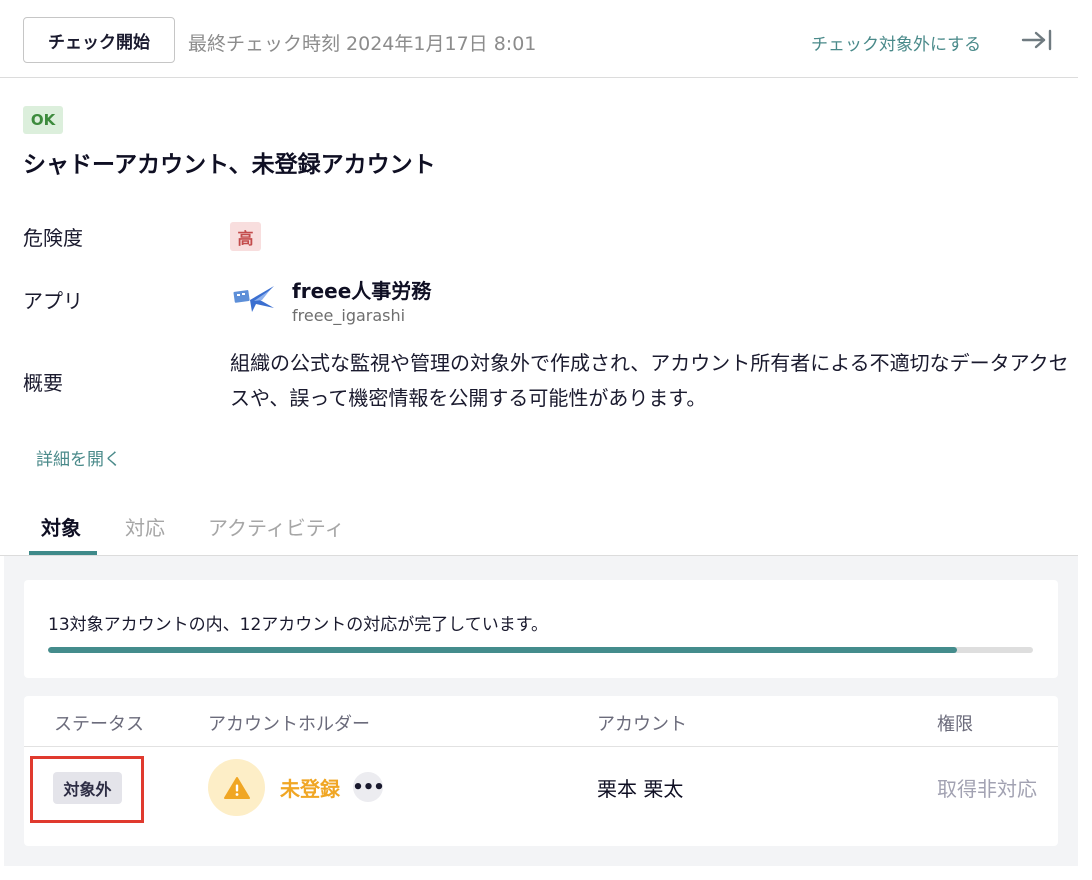 This screenshot has width=1092, height=880. I want to click on column-header-holder: アカウントホルダー, so click(289, 724).